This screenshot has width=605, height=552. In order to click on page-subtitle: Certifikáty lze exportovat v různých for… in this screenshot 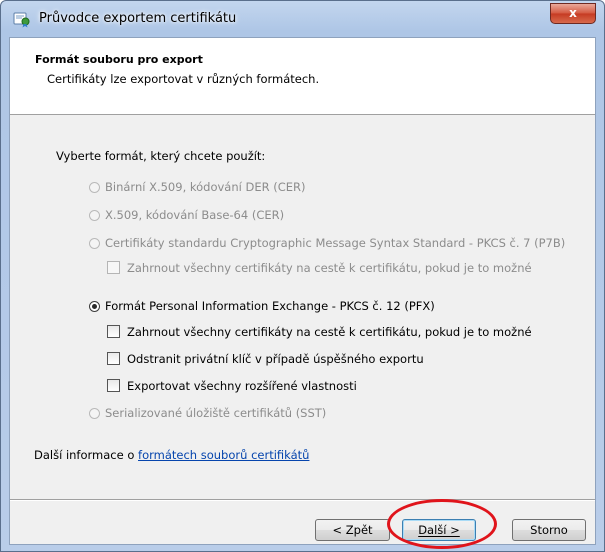, I will do `click(183, 79)`.